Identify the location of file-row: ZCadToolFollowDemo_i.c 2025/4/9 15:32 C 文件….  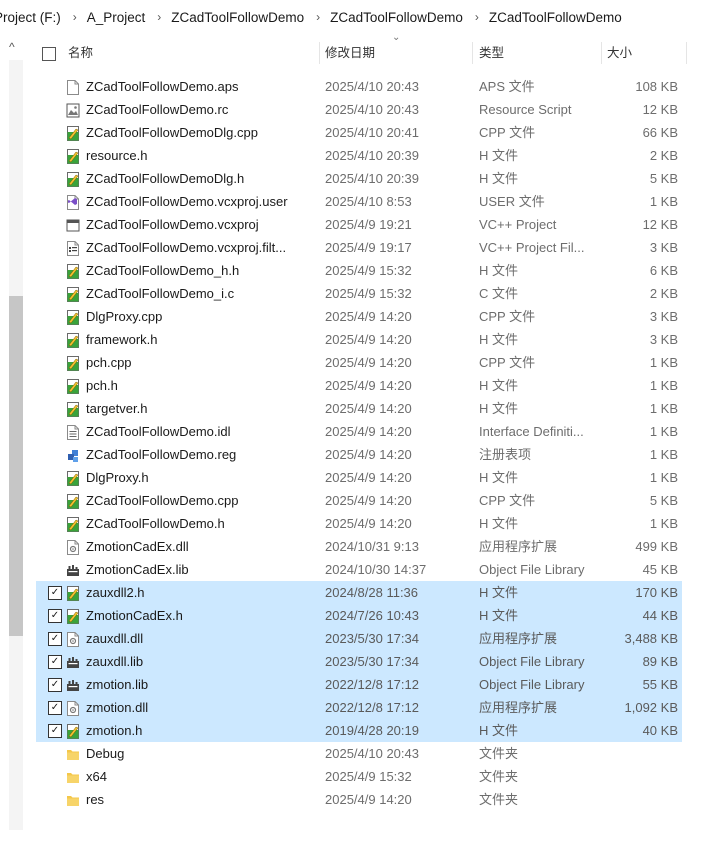
(359, 293).